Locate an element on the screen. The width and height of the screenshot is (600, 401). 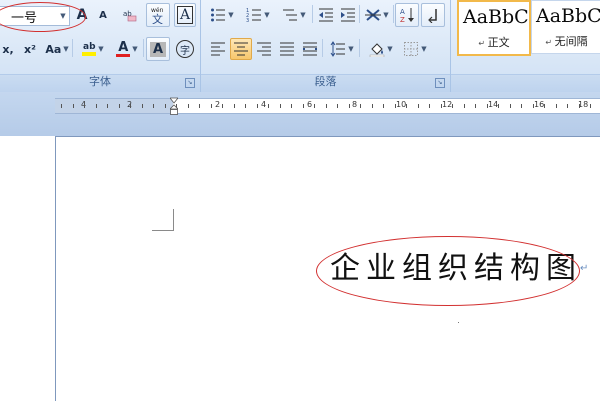
style-no-spacing: AaBbC ↵ 无间隔 is located at coordinates (565, 27).